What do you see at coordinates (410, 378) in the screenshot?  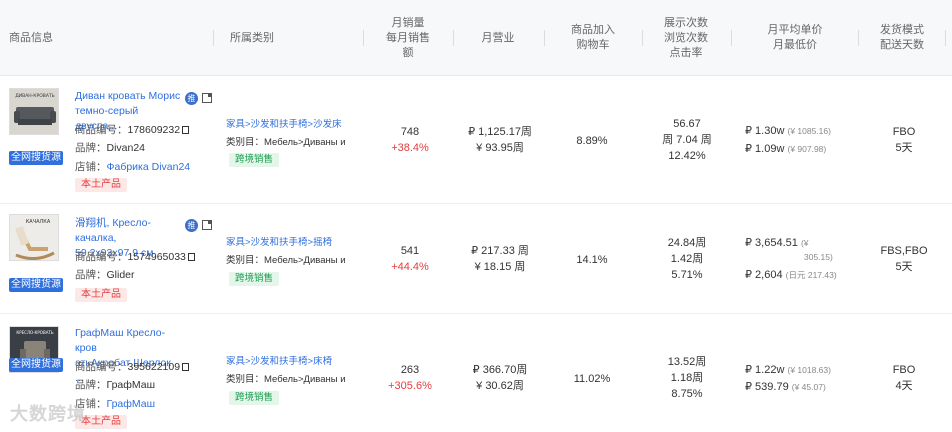 I see `monthly-sales: 263 +305.6%` at bounding box center [410, 378].